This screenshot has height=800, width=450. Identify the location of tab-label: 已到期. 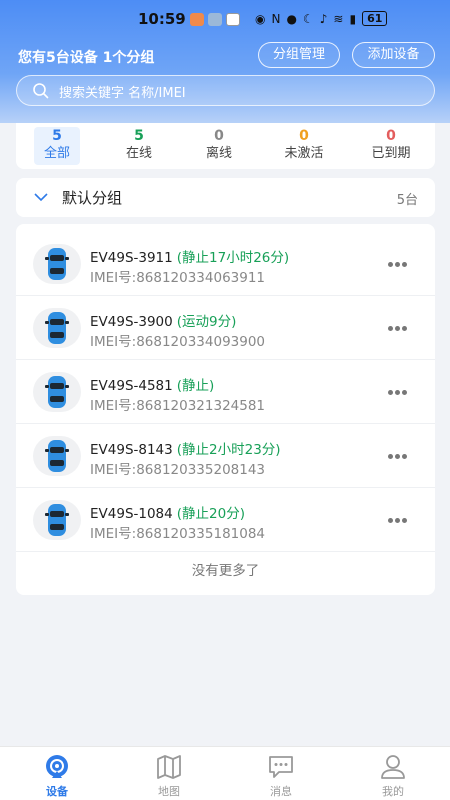
(391, 153).